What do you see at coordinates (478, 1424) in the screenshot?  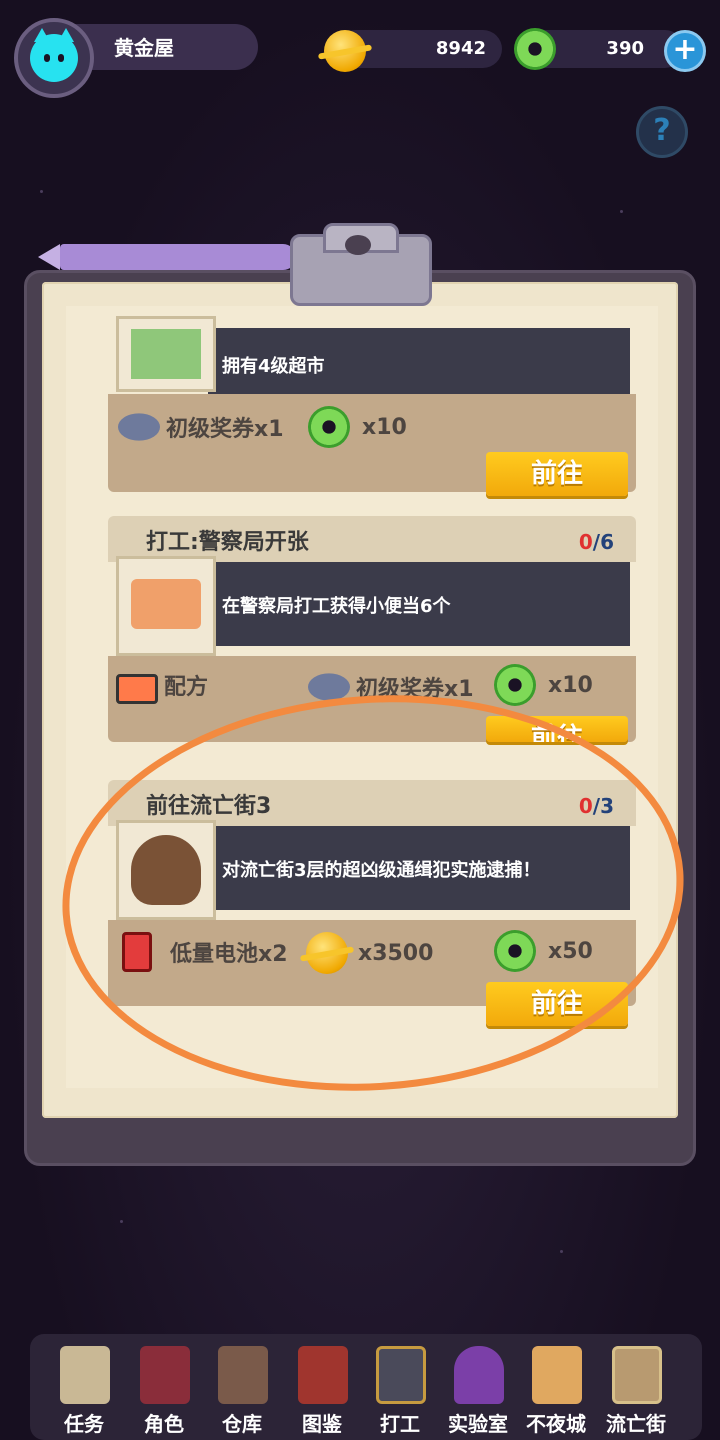 I see `nav-label: 实验室` at bounding box center [478, 1424].